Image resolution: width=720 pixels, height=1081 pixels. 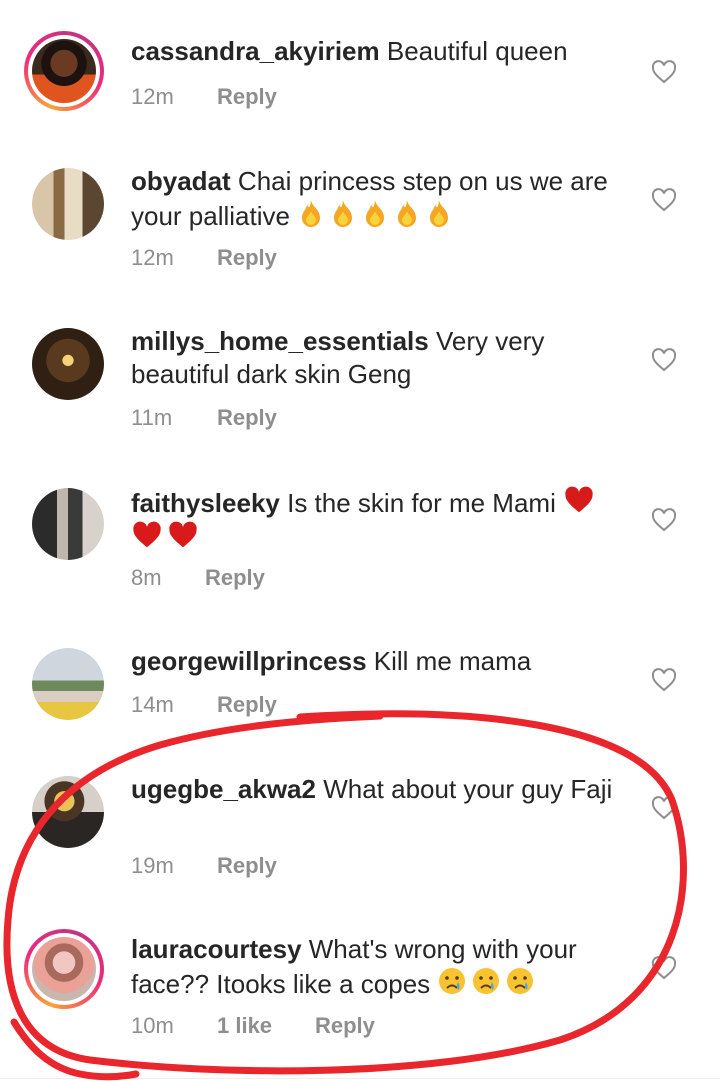 I want to click on username: georgewillprincess, so click(x=249, y=661).